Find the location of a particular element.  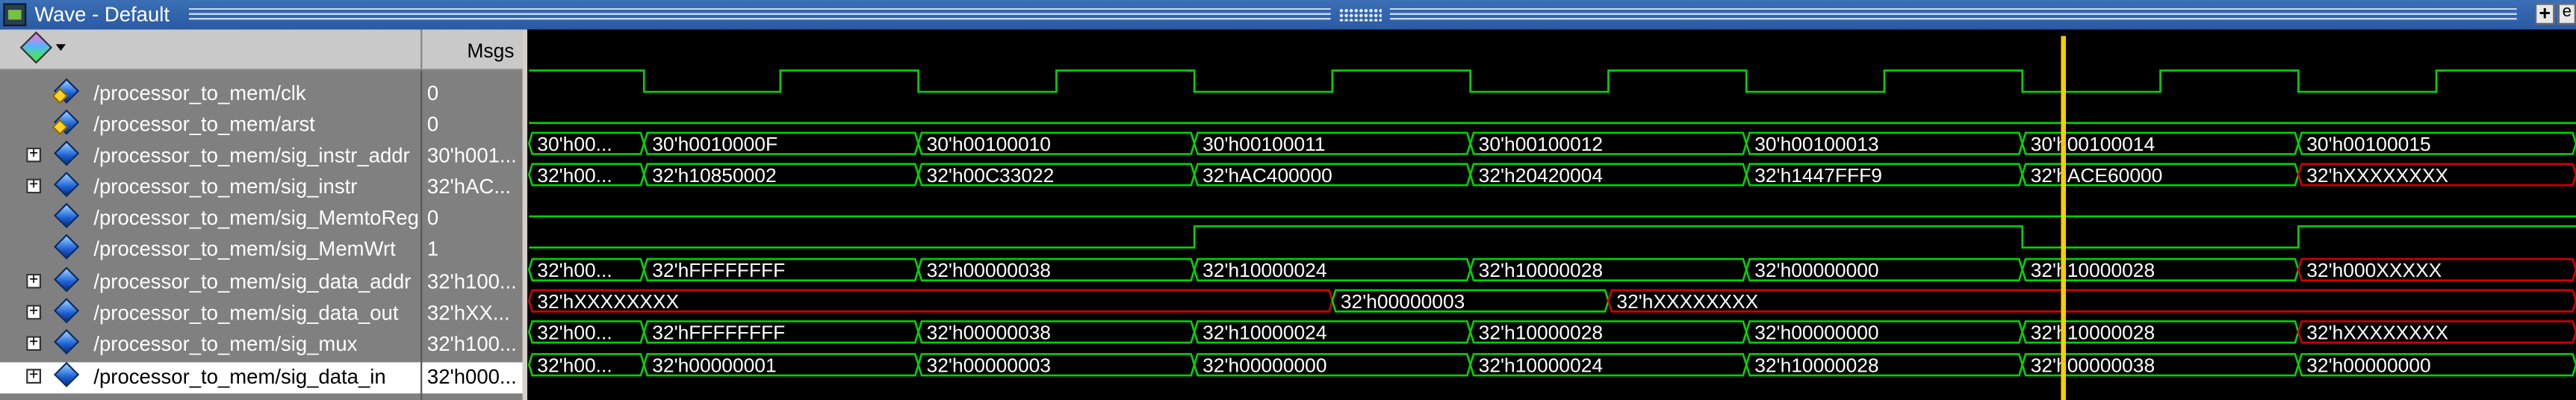

signal-name: /processor_to_mem/sig_MemtoReg is located at coordinates (256, 218).